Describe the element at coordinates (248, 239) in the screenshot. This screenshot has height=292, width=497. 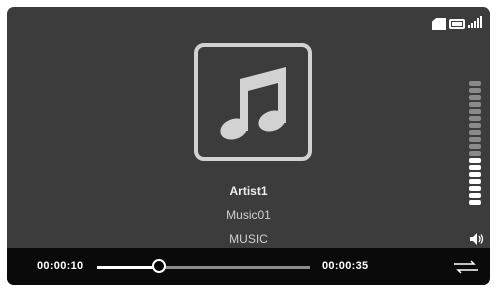
I see `album-name: MUSIC` at that location.